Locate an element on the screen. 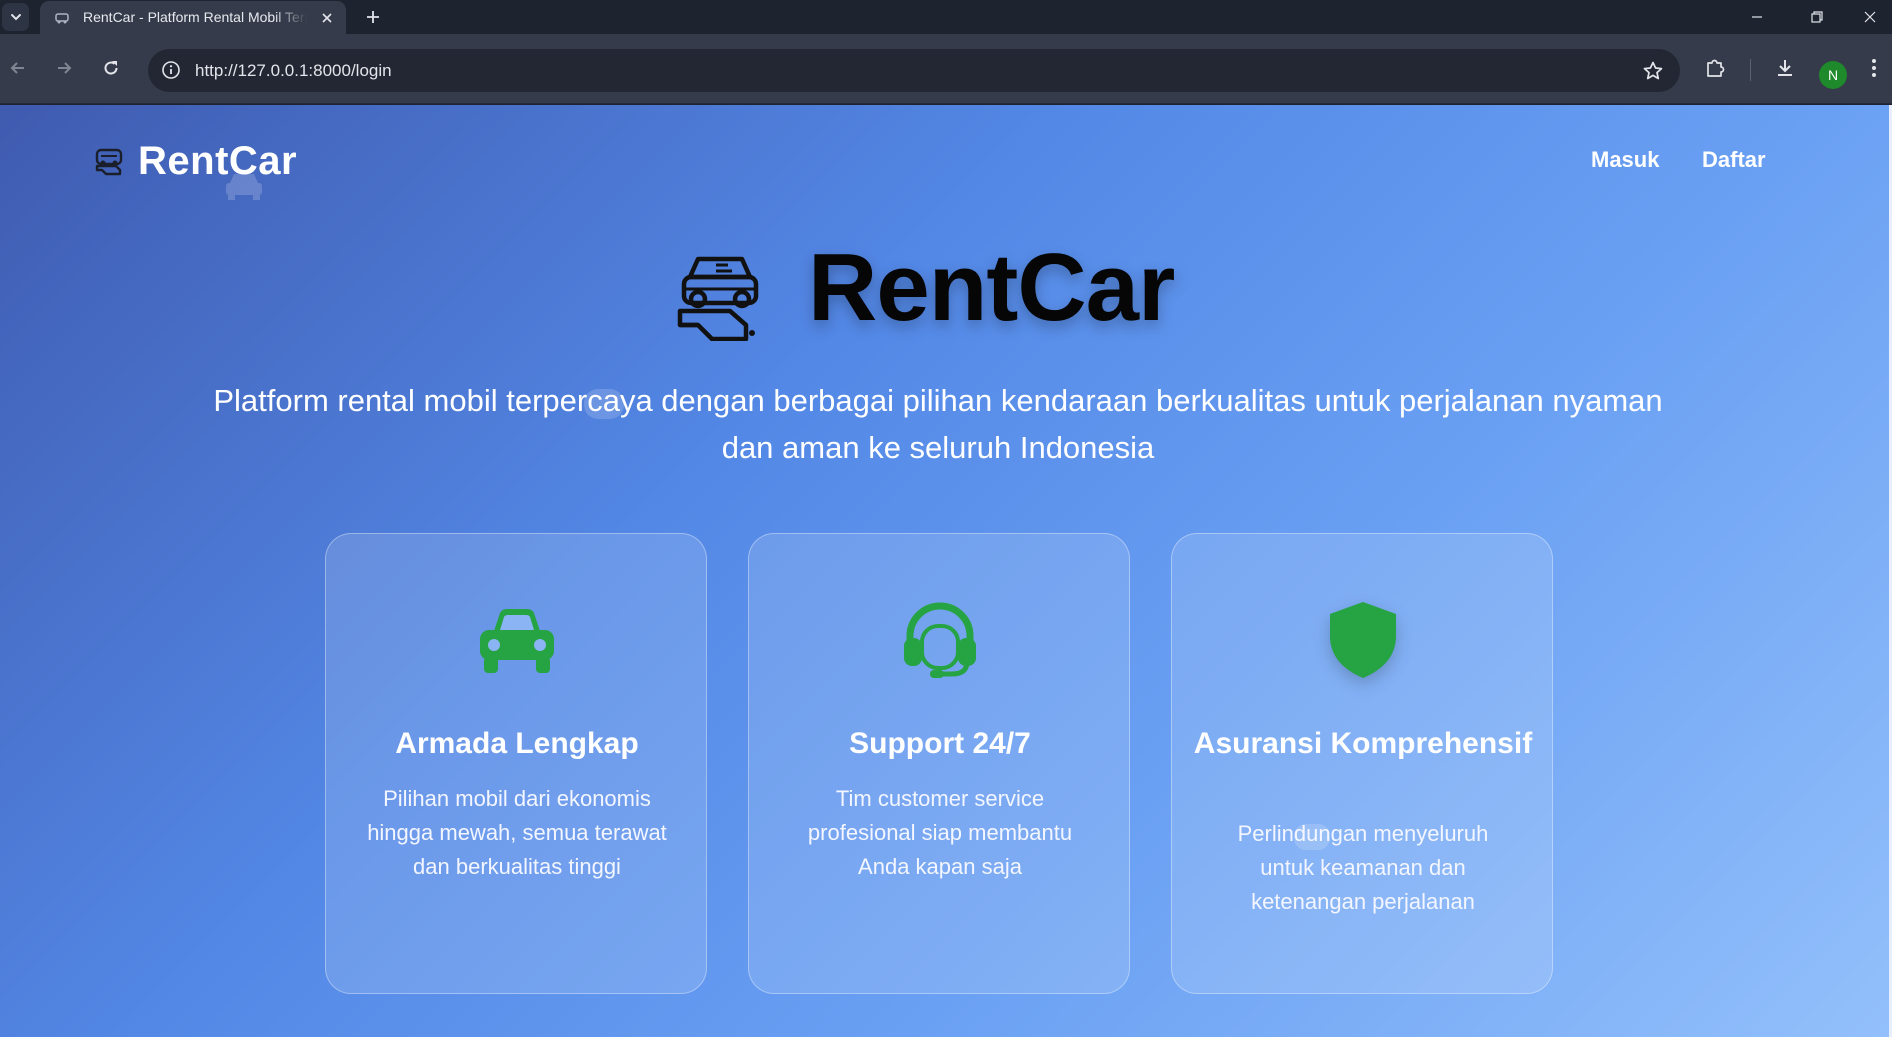 The width and height of the screenshot is (1892, 1037). brand-logo-text: RentCar is located at coordinates (217, 161).